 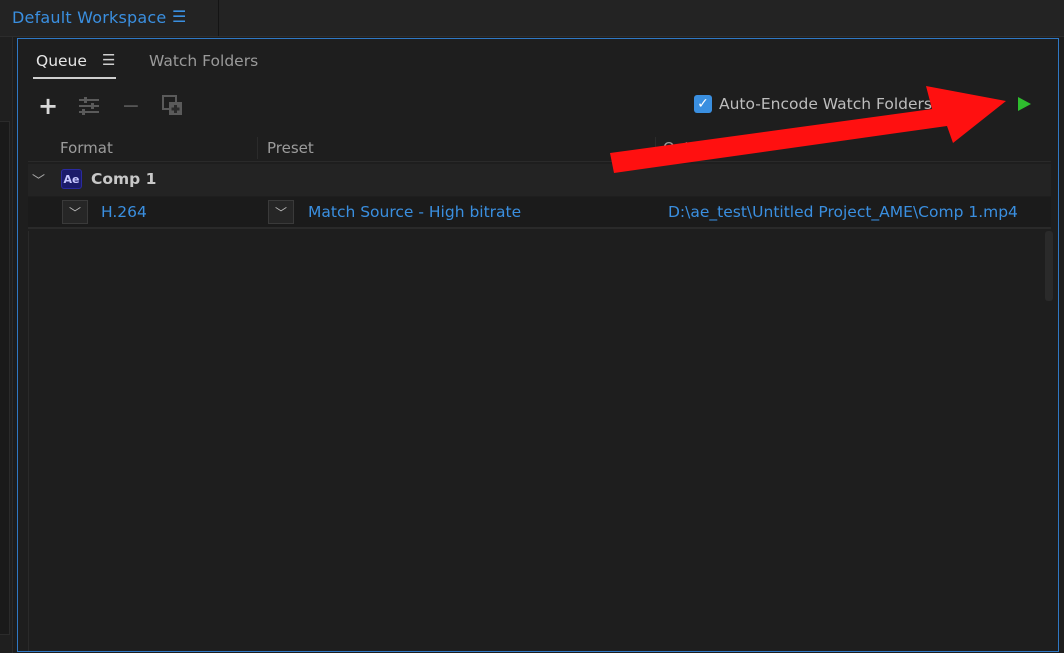 I want to click on left-panel, so click(x=6, y=345).